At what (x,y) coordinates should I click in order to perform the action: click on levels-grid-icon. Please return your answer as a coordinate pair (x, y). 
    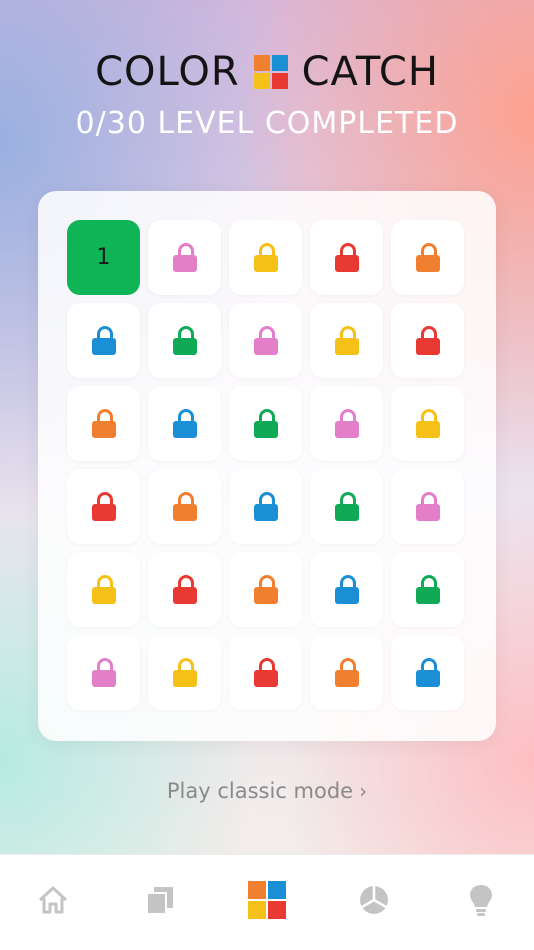
    Looking at the image, I should click on (266, 899).